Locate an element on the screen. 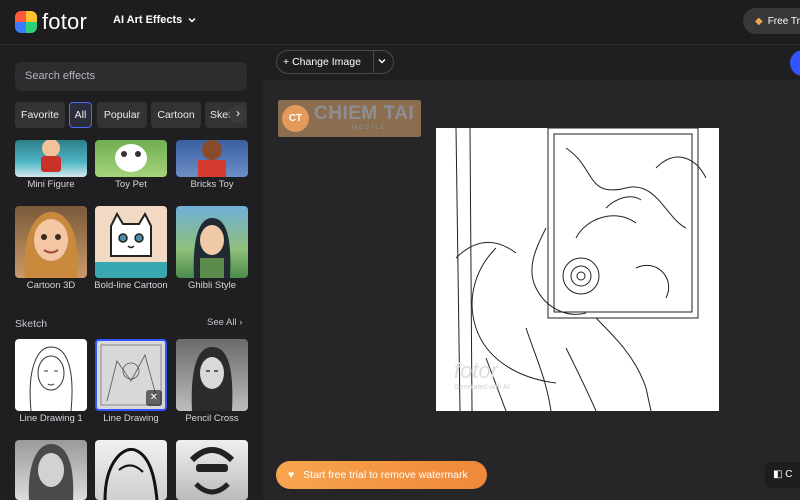  tab-popular: Popular is located at coordinates (122, 115).